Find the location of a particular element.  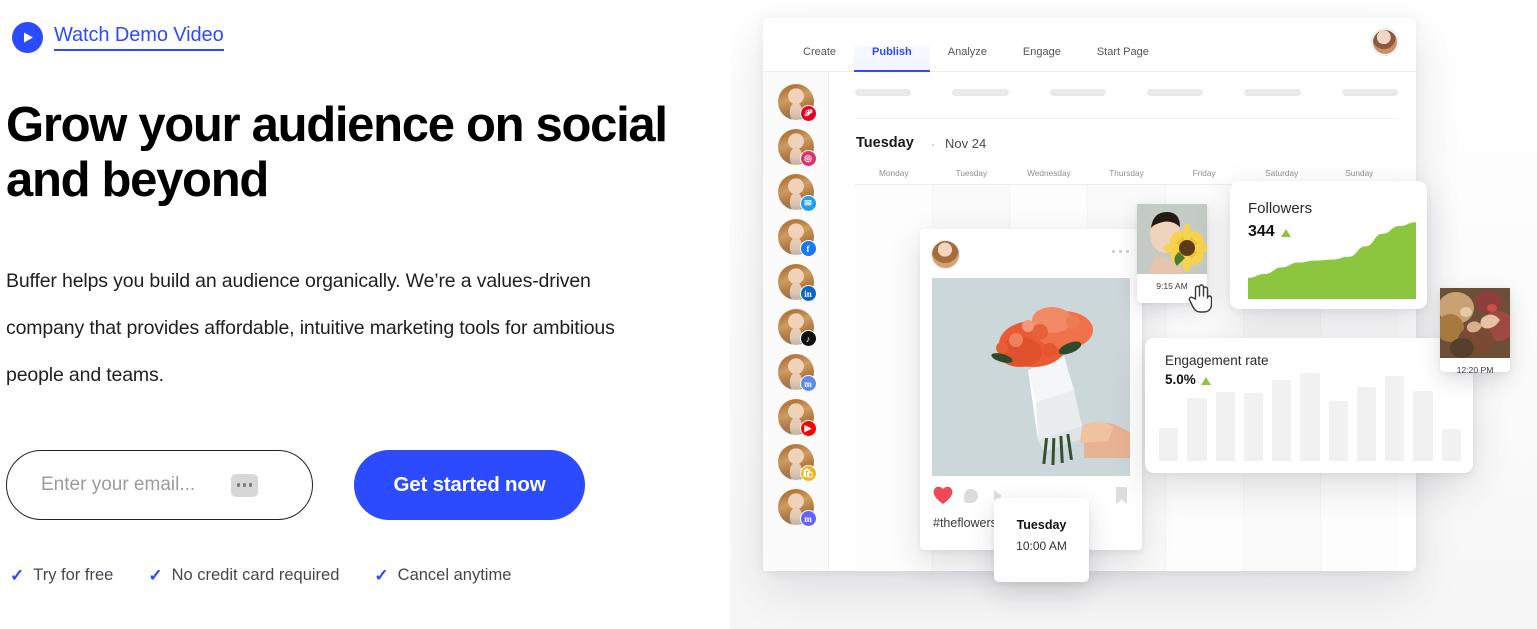

sidebar-channel-twitter: ✉ is located at coordinates (797, 193).